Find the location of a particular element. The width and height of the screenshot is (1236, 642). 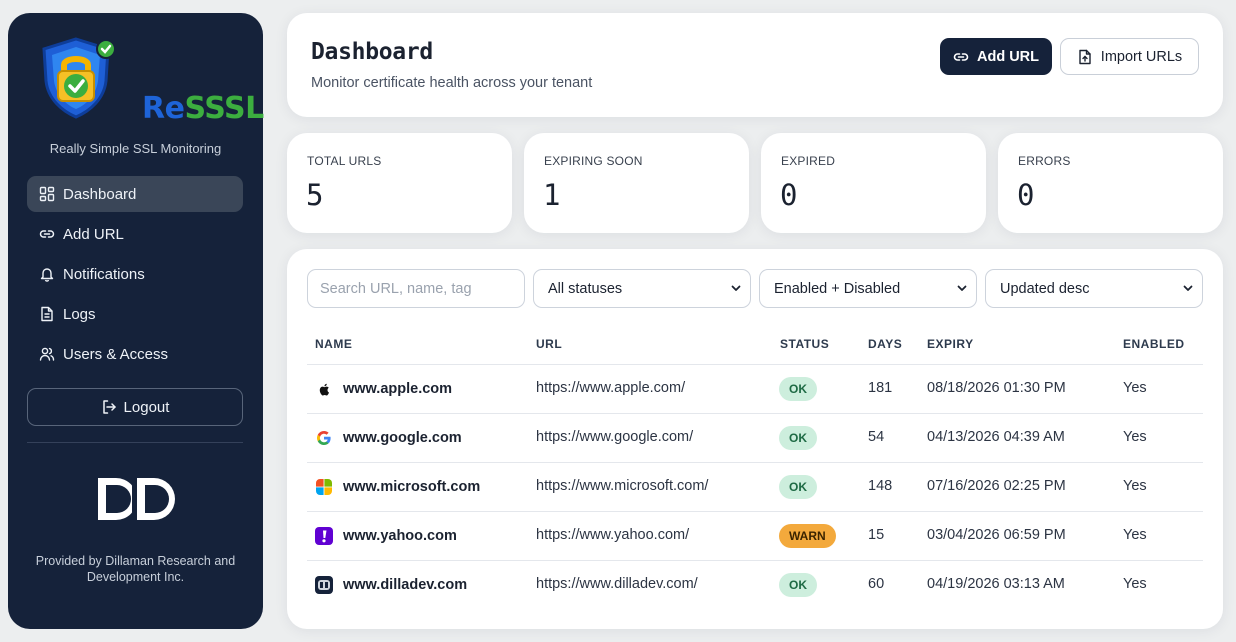

row-url: https://www.apple.com/ is located at coordinates (610, 388).